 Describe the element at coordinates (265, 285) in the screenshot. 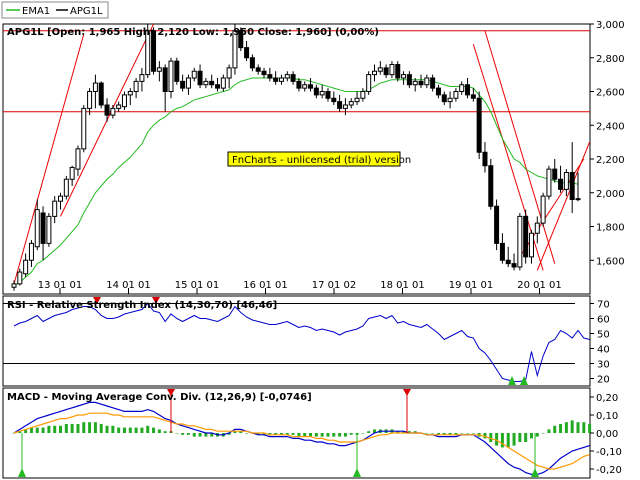

I see `price-xtick-label: 16 01 01` at that location.